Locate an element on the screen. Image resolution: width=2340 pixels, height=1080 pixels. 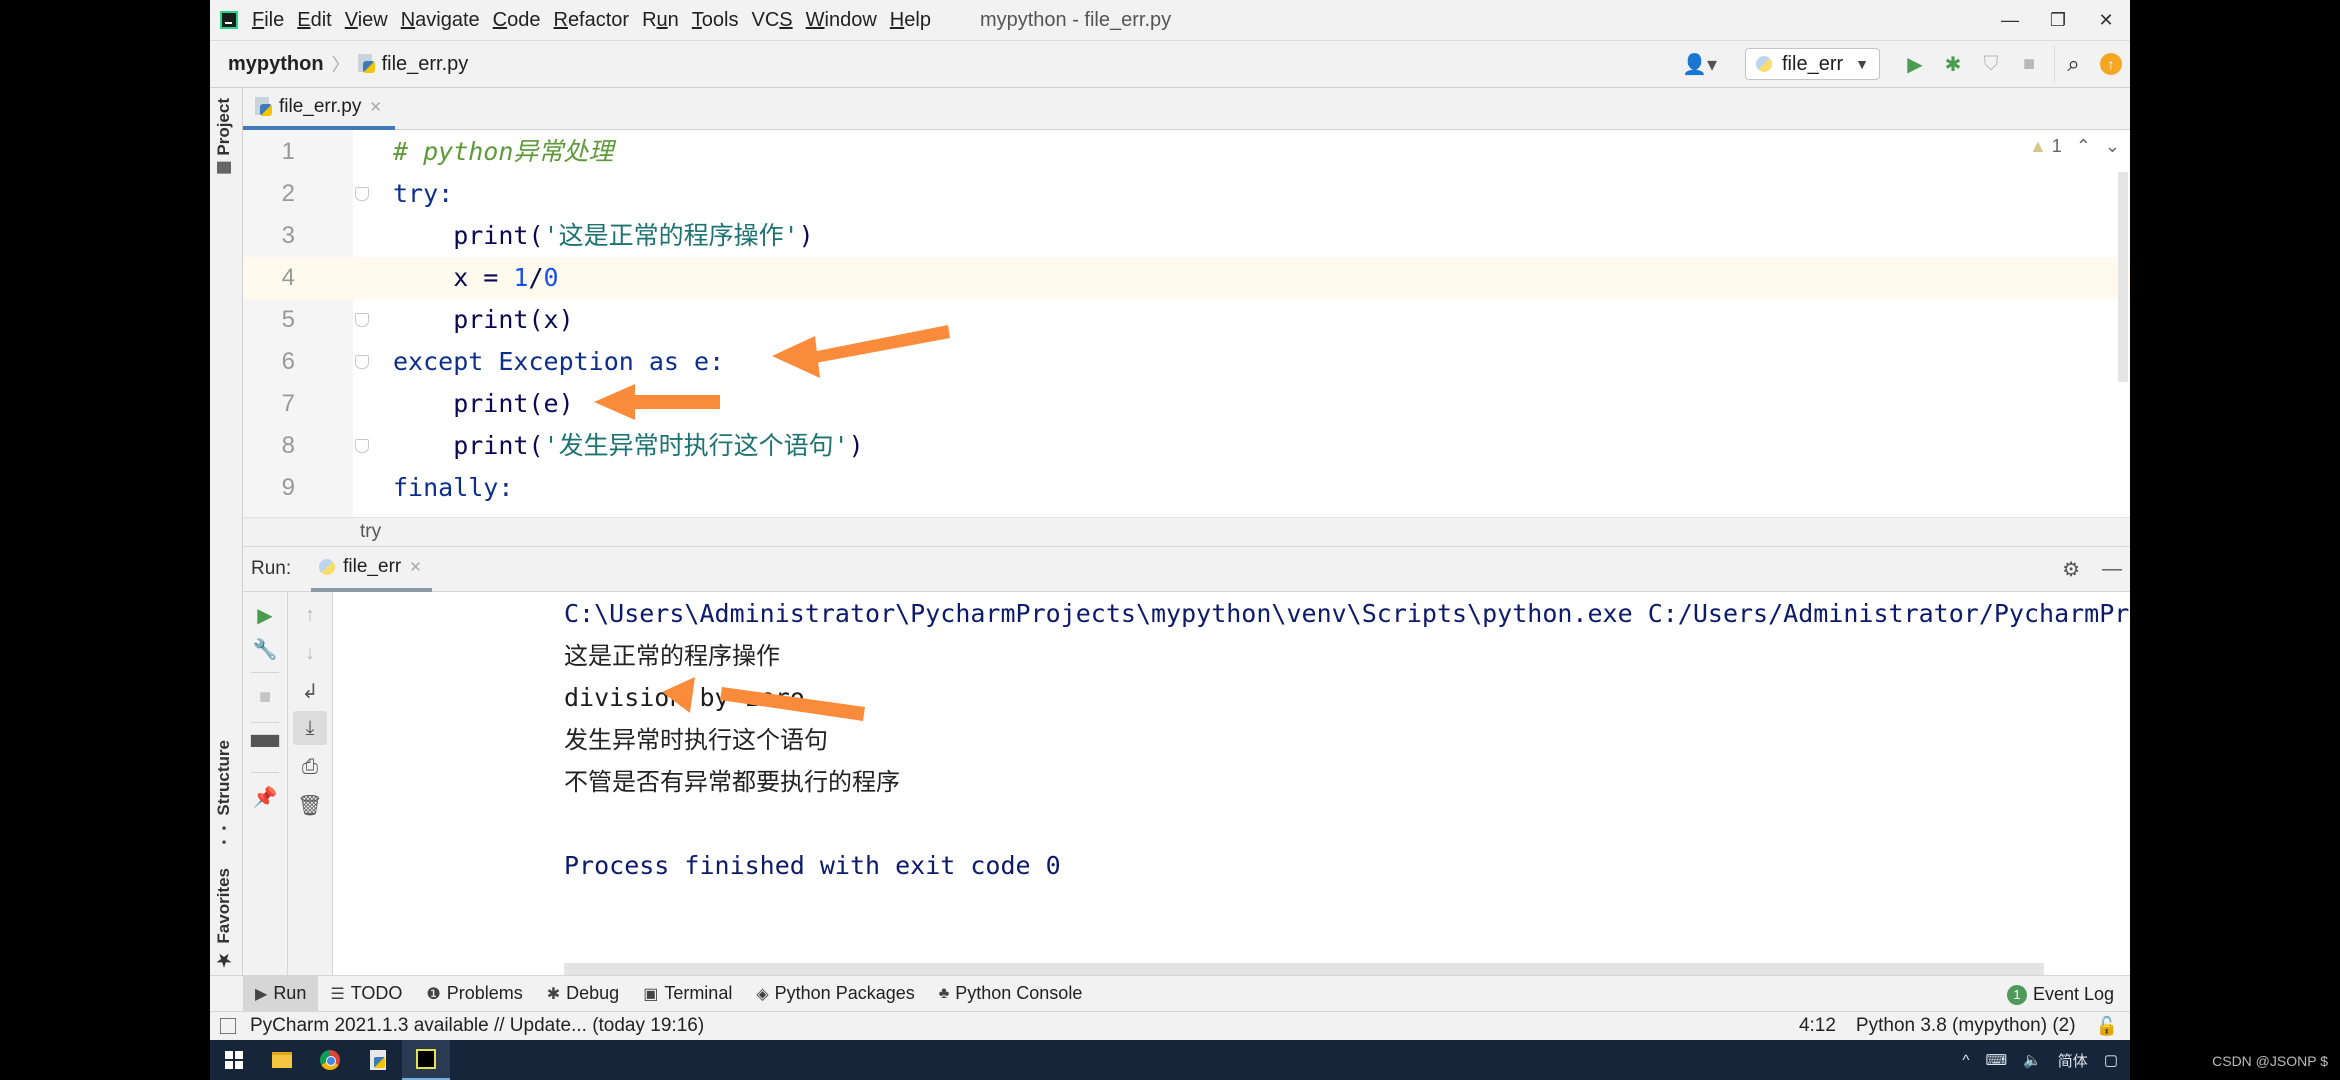
previous-occurrence-button: ↑ is located at coordinates (310, 615).